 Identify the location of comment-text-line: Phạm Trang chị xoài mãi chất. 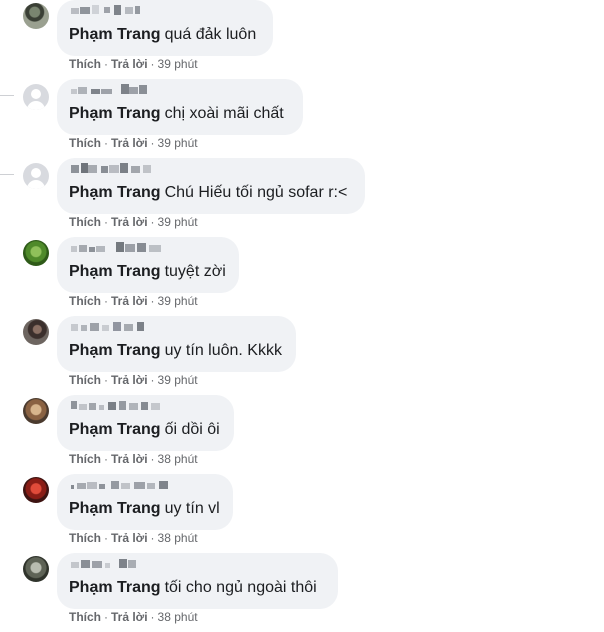
(176, 114).